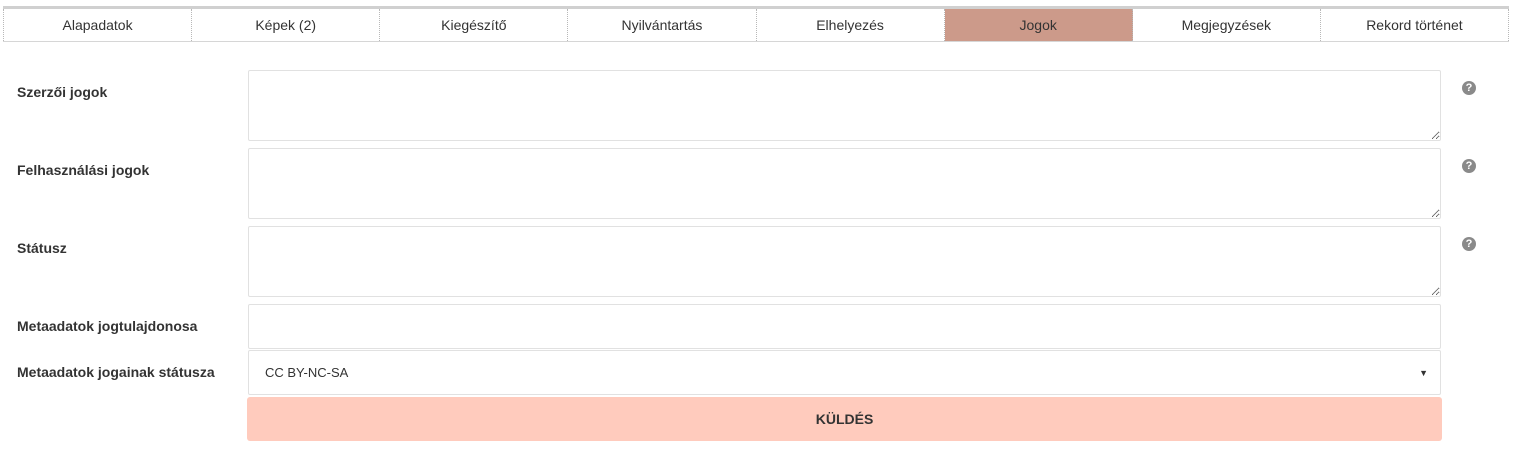 The height and width of the screenshot is (454, 1519). Describe the element at coordinates (844, 326) in the screenshot. I see `metadata-owner-input` at that location.